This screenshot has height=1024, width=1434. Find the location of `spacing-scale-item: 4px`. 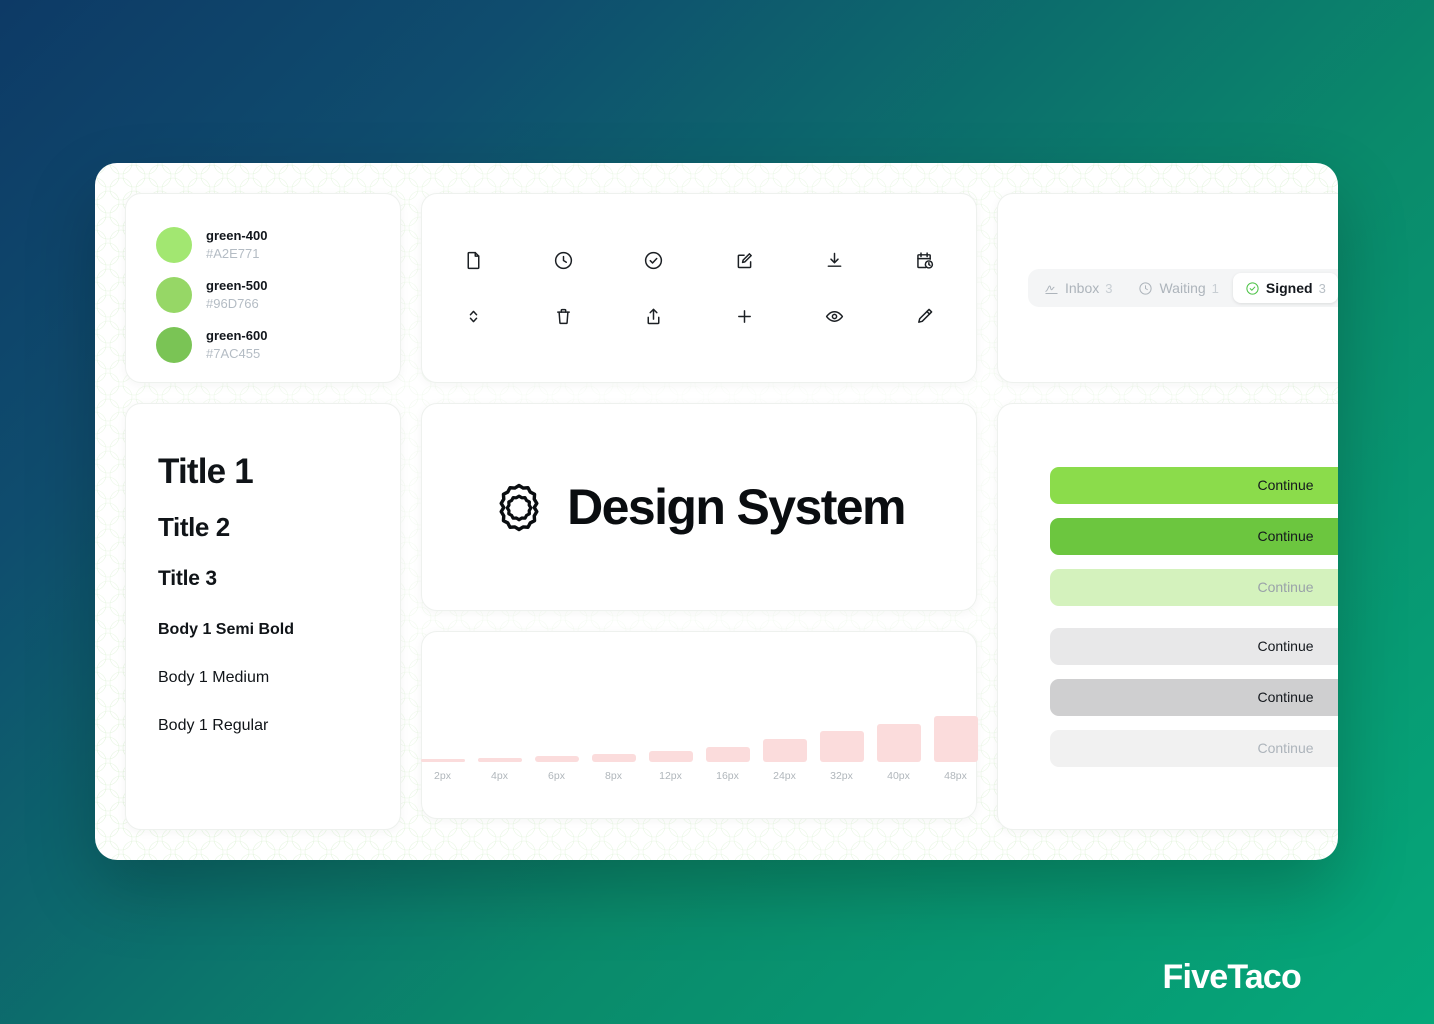

spacing-scale-item: 4px is located at coordinates (499, 770).